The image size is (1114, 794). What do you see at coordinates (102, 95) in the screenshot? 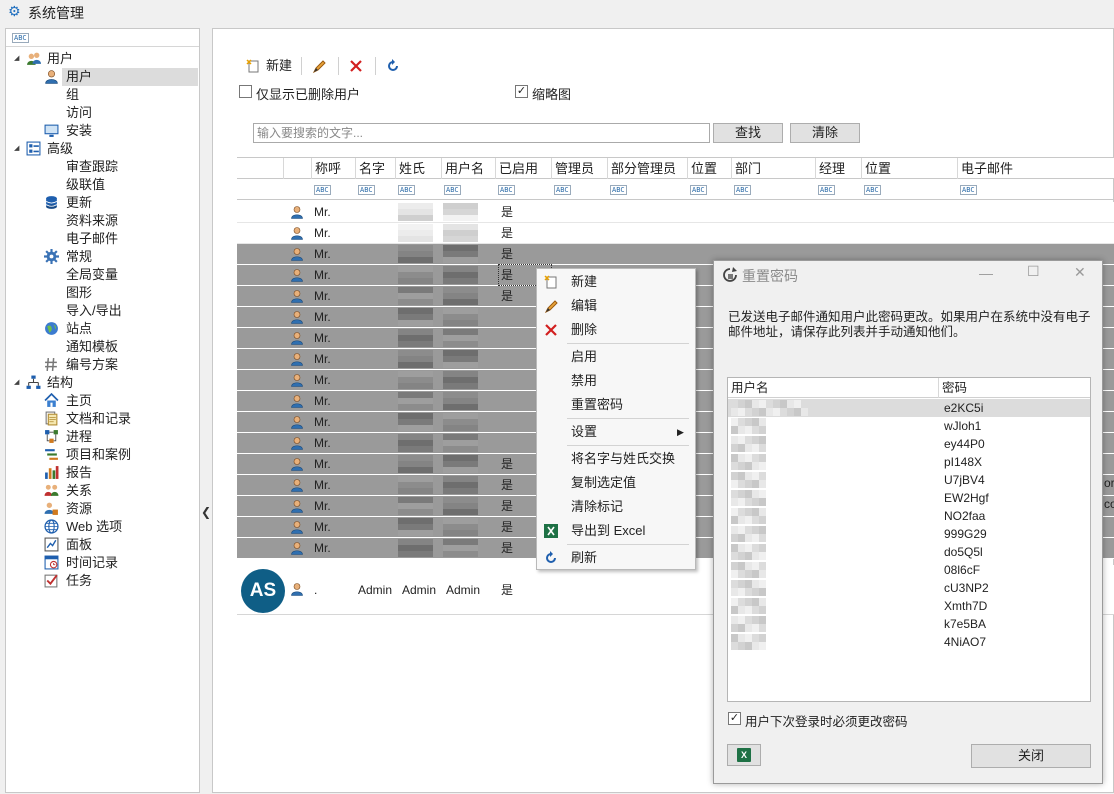
I see `sidebar-item: 组` at bounding box center [102, 95].